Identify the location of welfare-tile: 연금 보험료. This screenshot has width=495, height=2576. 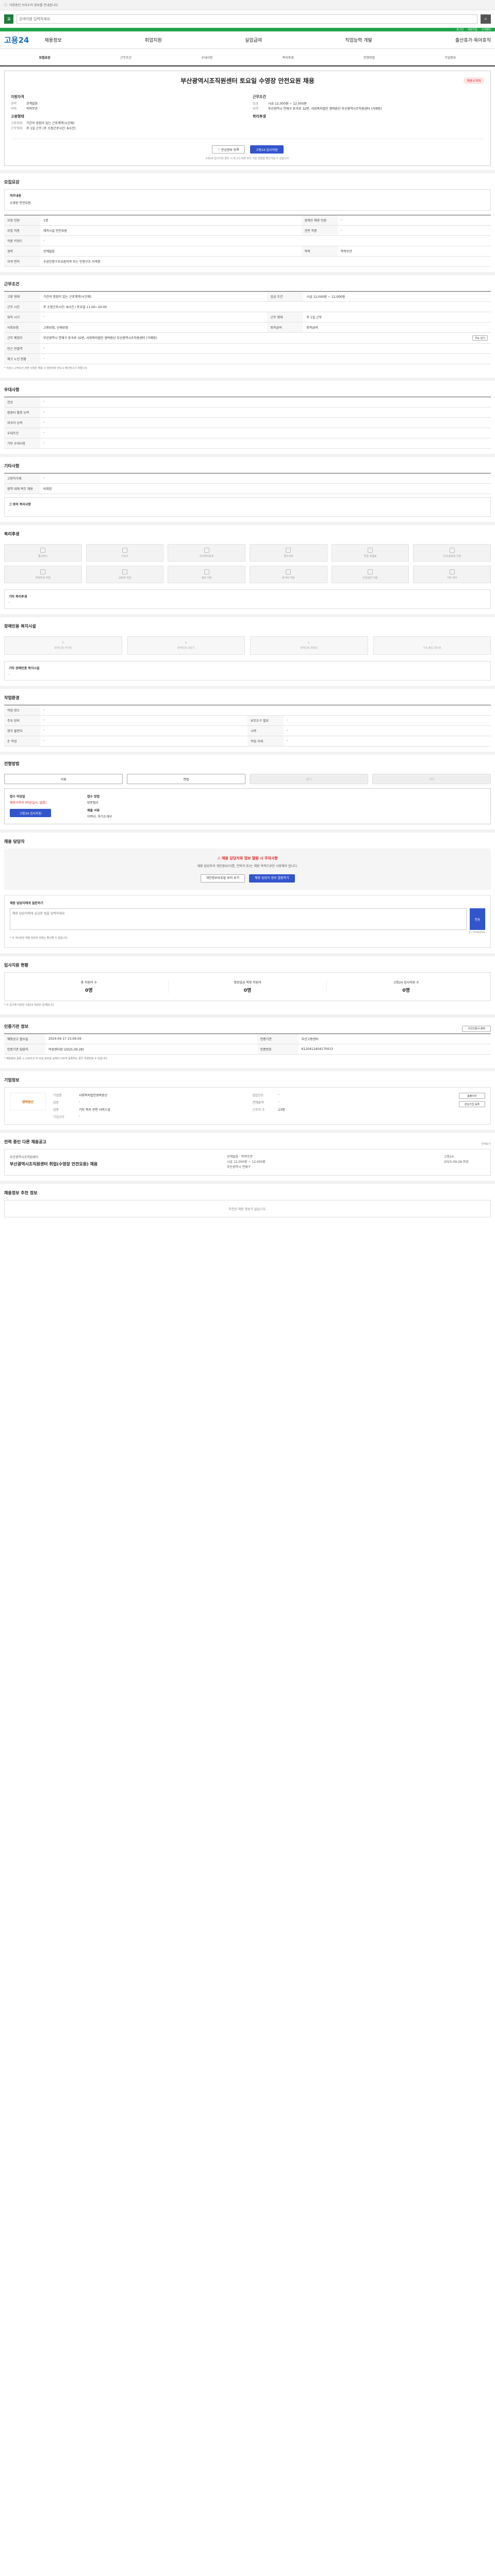
(370, 553).